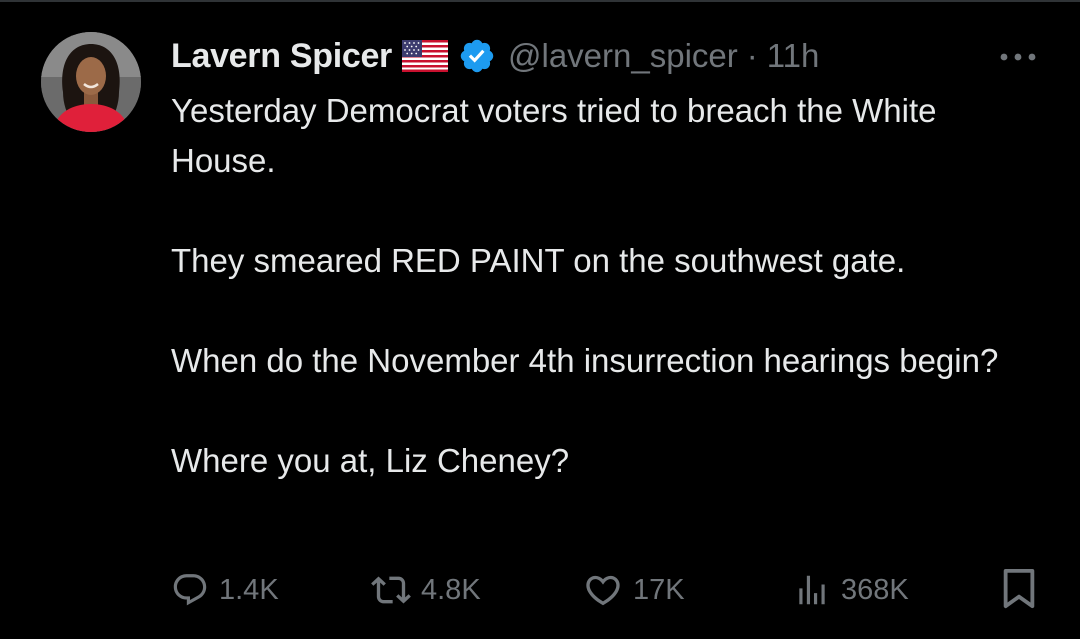  What do you see at coordinates (623, 56) in the screenshot?
I see `author-handle: @lavern_spicer` at bounding box center [623, 56].